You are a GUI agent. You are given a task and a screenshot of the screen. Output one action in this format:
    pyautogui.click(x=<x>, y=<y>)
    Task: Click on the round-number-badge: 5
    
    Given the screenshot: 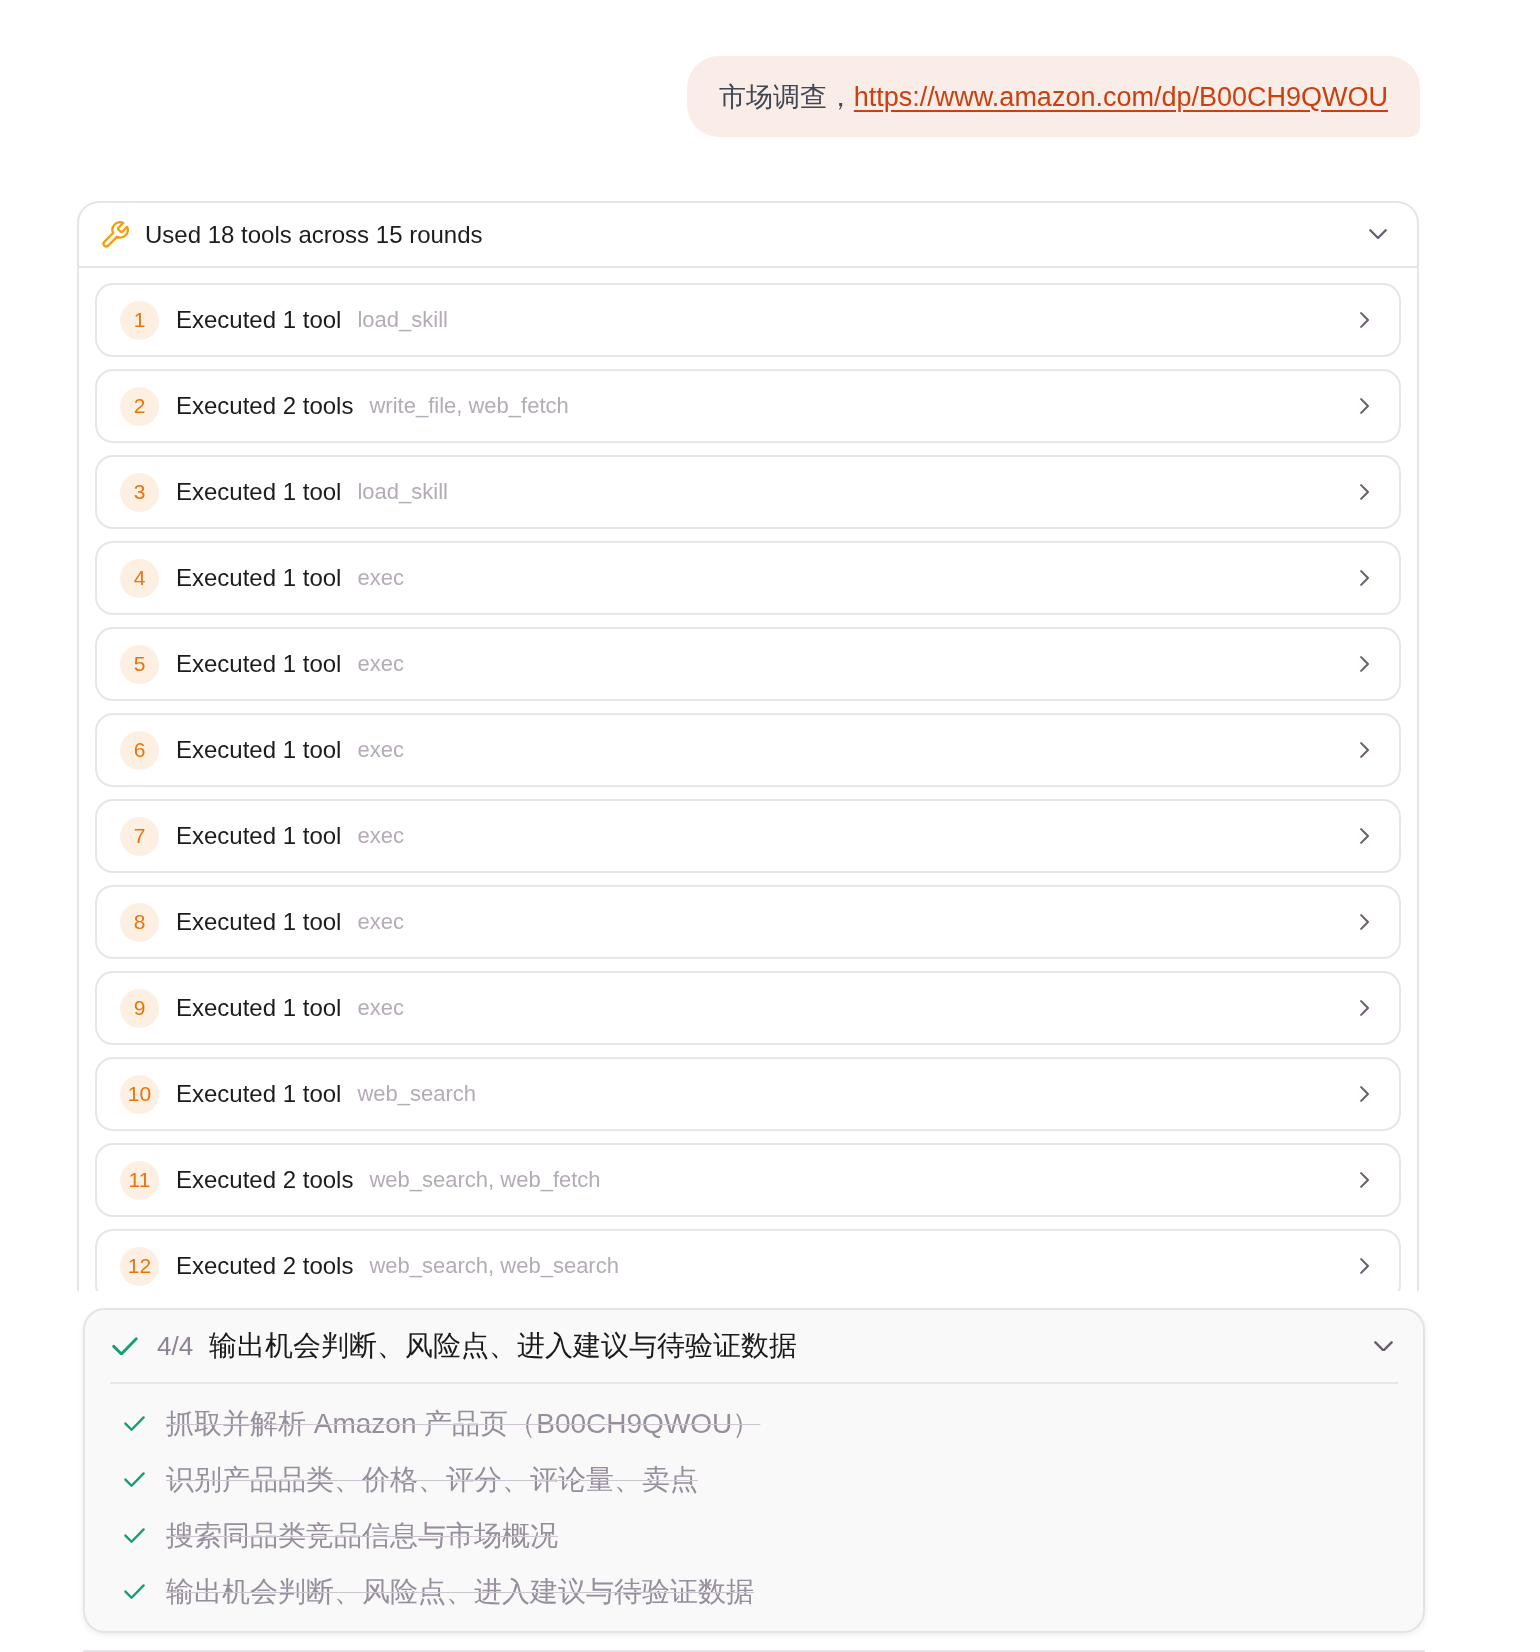 What is the action you would take?
    pyautogui.click(x=139, y=664)
    